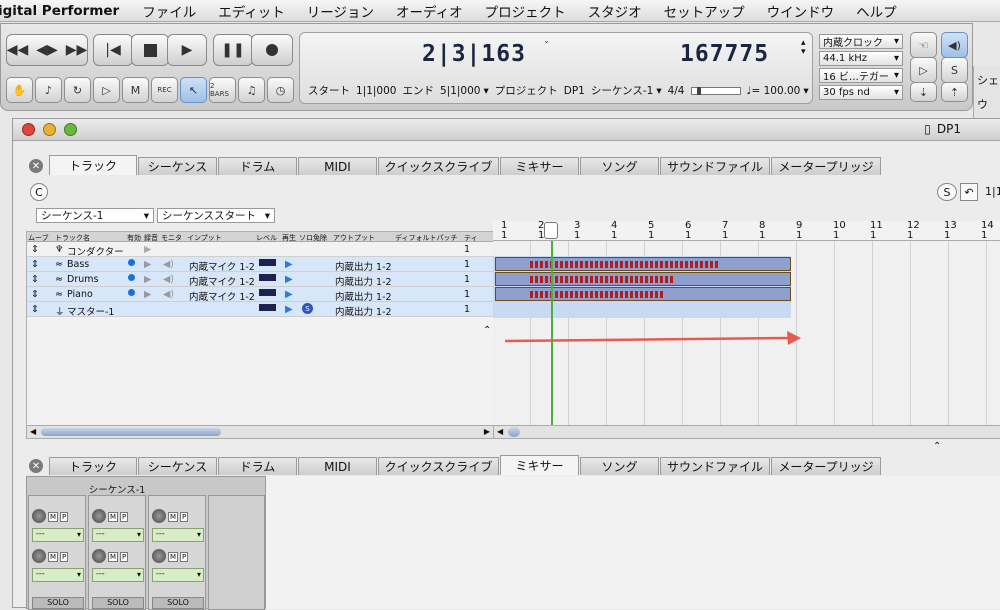 The image size is (1000, 610). Describe the element at coordinates (168, 279) in the screenshot. I see `monitor-icon: ◀)` at that location.